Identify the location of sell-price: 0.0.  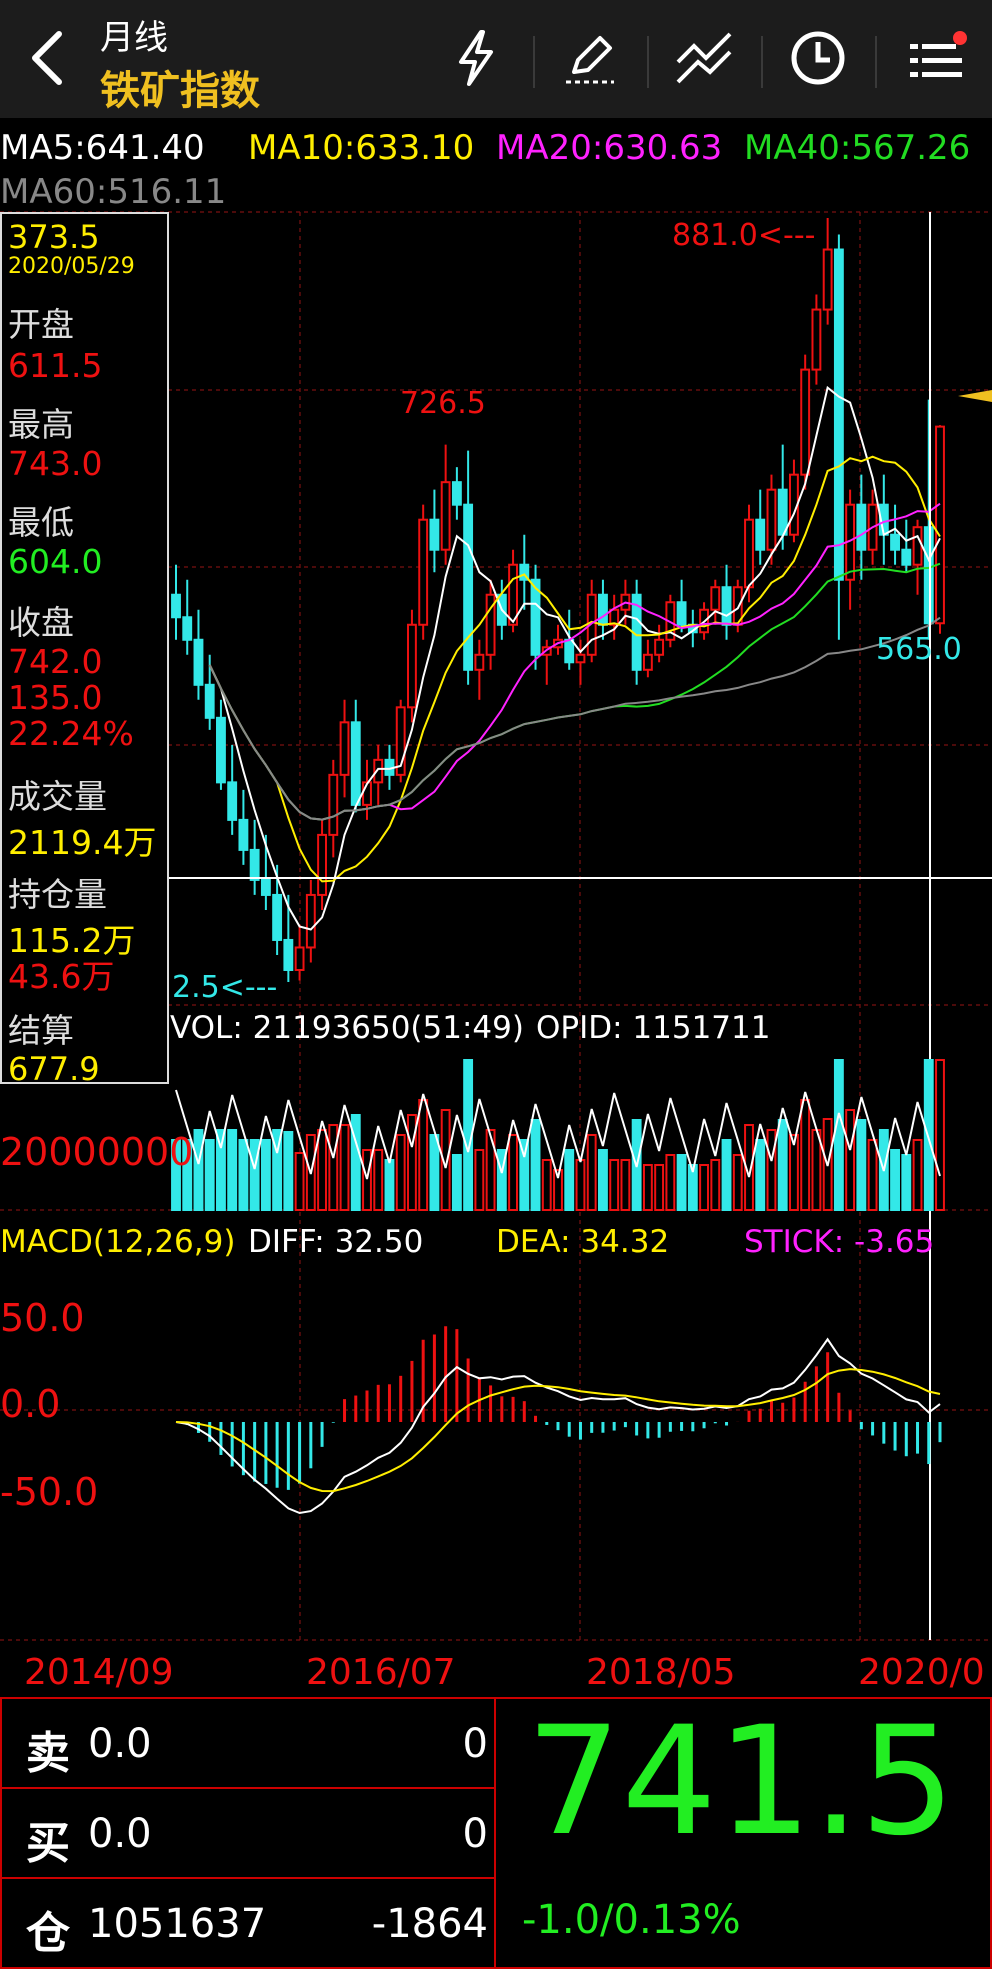
(120, 1744).